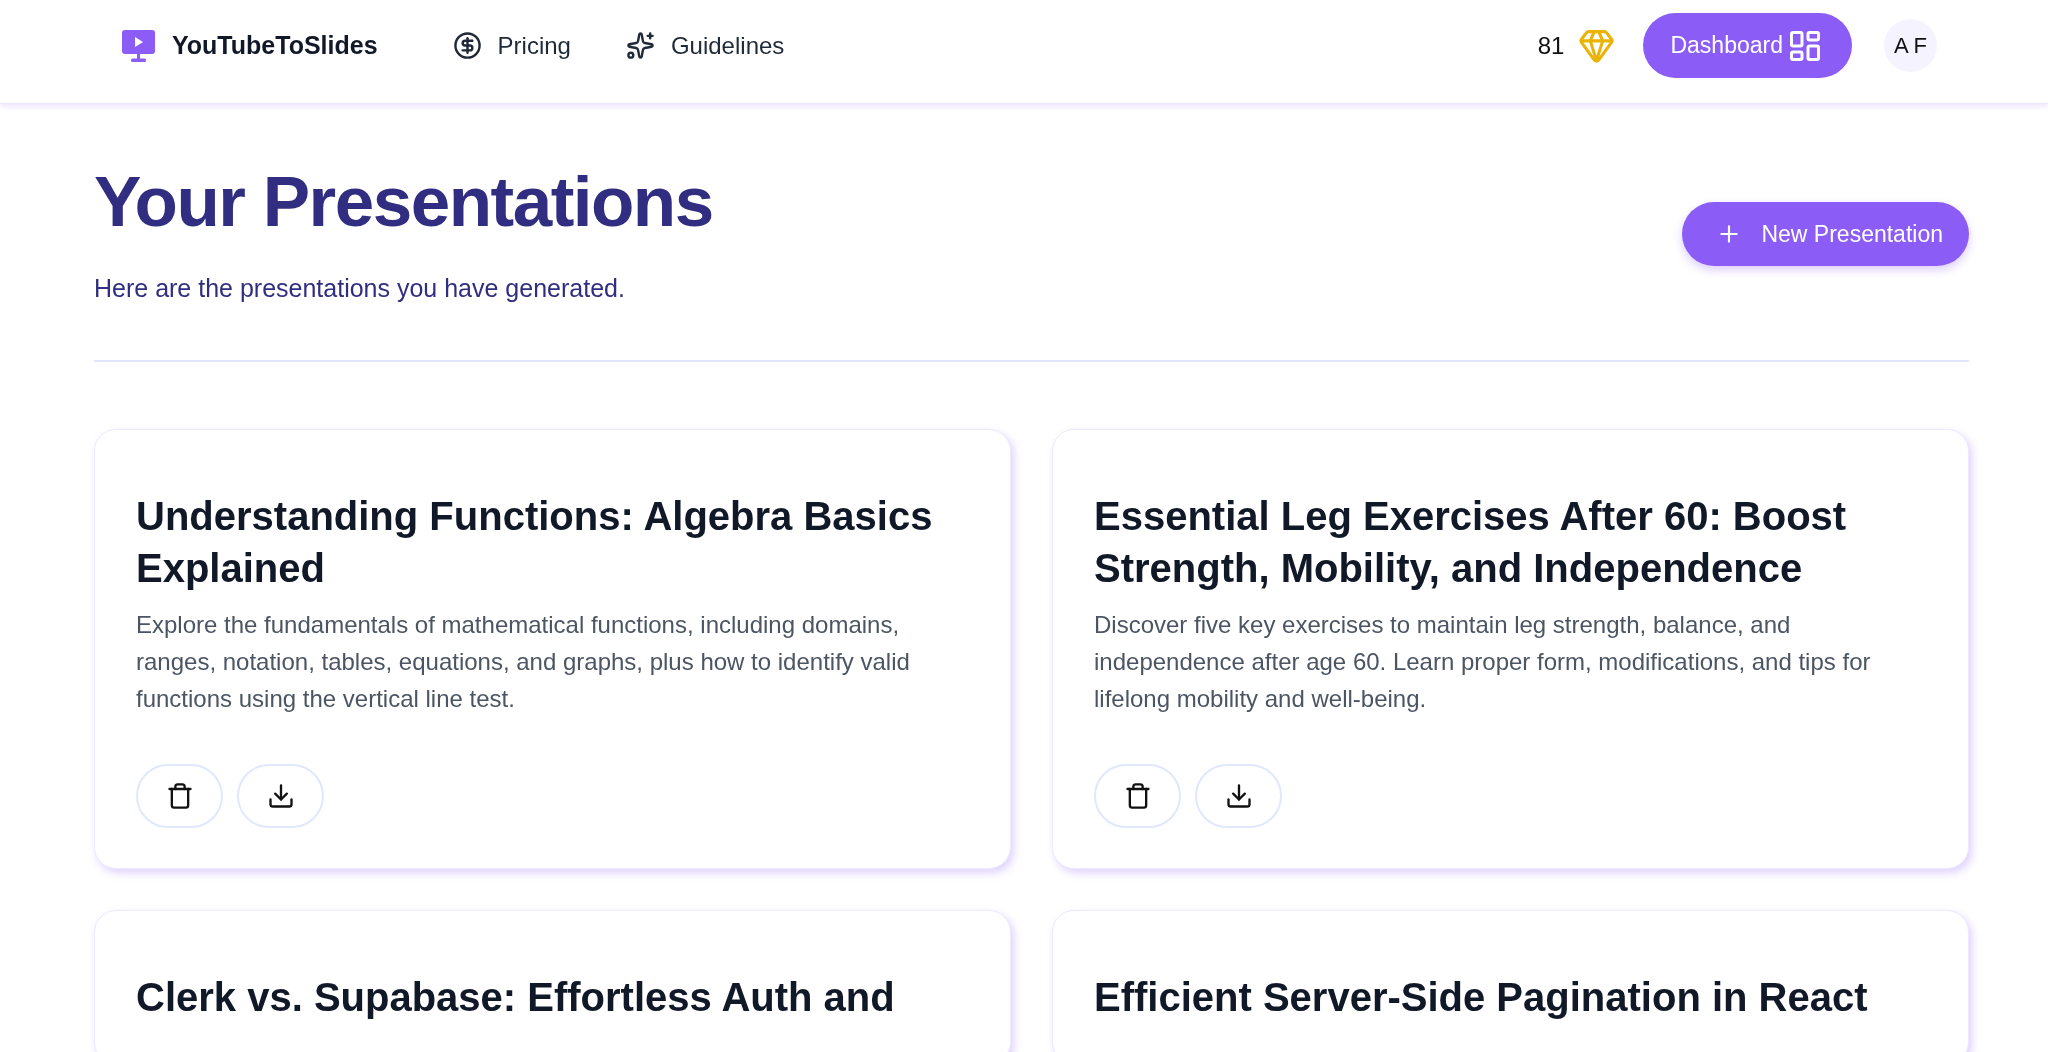 The height and width of the screenshot is (1052, 2048). I want to click on gem-icon, so click(1597, 45).